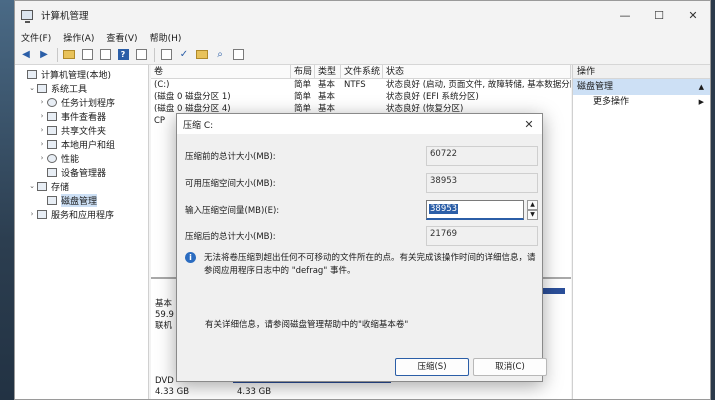 This screenshot has height=400, width=715. Describe the element at coordinates (164, 304) in the screenshot. I see `disk0-type: 基本` at that location.